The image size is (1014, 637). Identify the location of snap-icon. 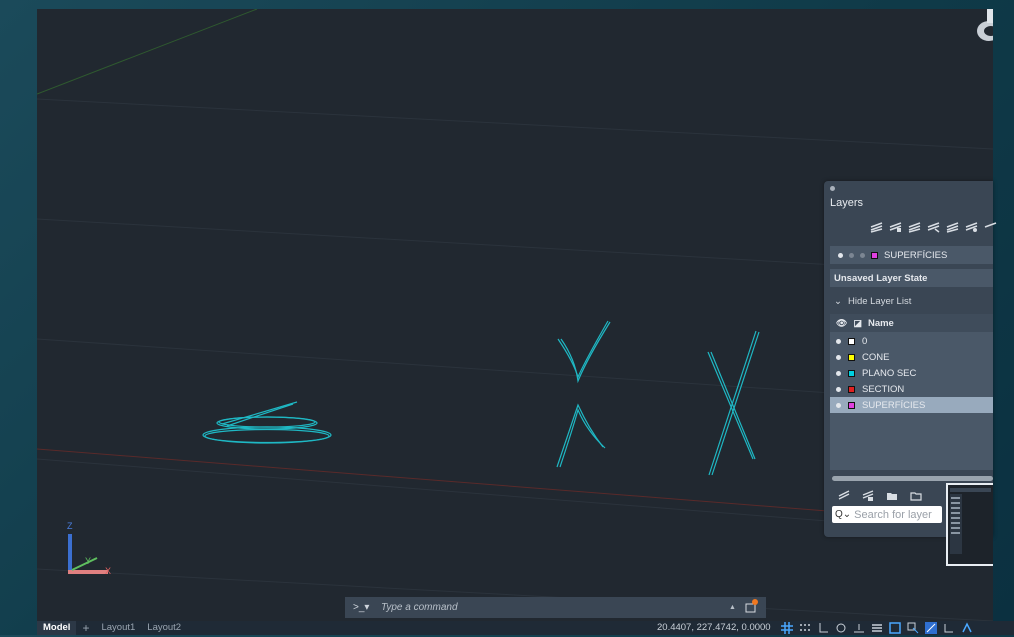
(805, 628).